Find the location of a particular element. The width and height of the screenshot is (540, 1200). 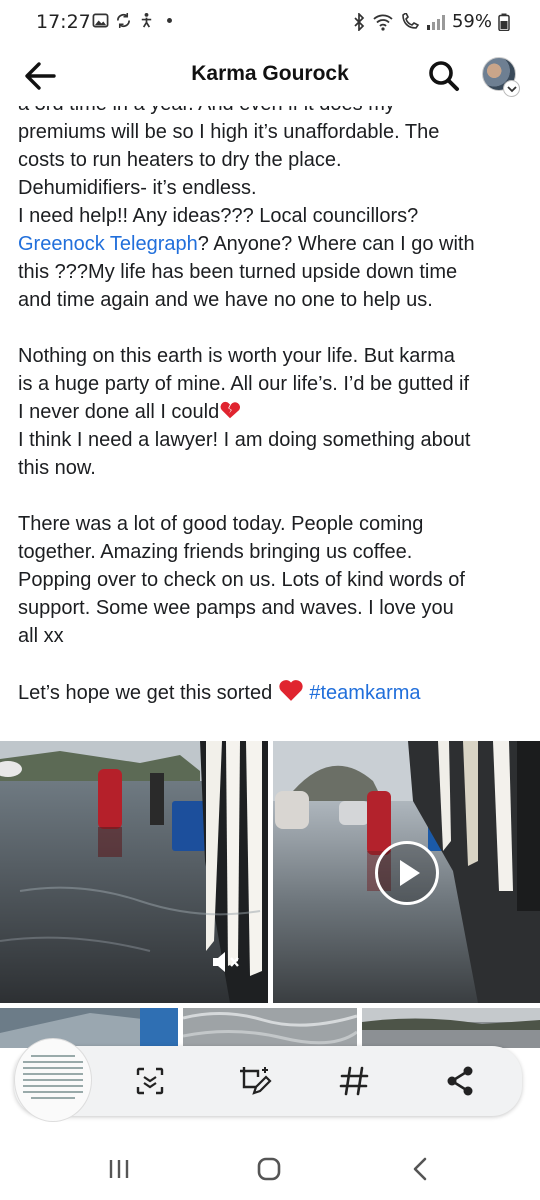

volume-mute-icon is located at coordinates (226, 962).